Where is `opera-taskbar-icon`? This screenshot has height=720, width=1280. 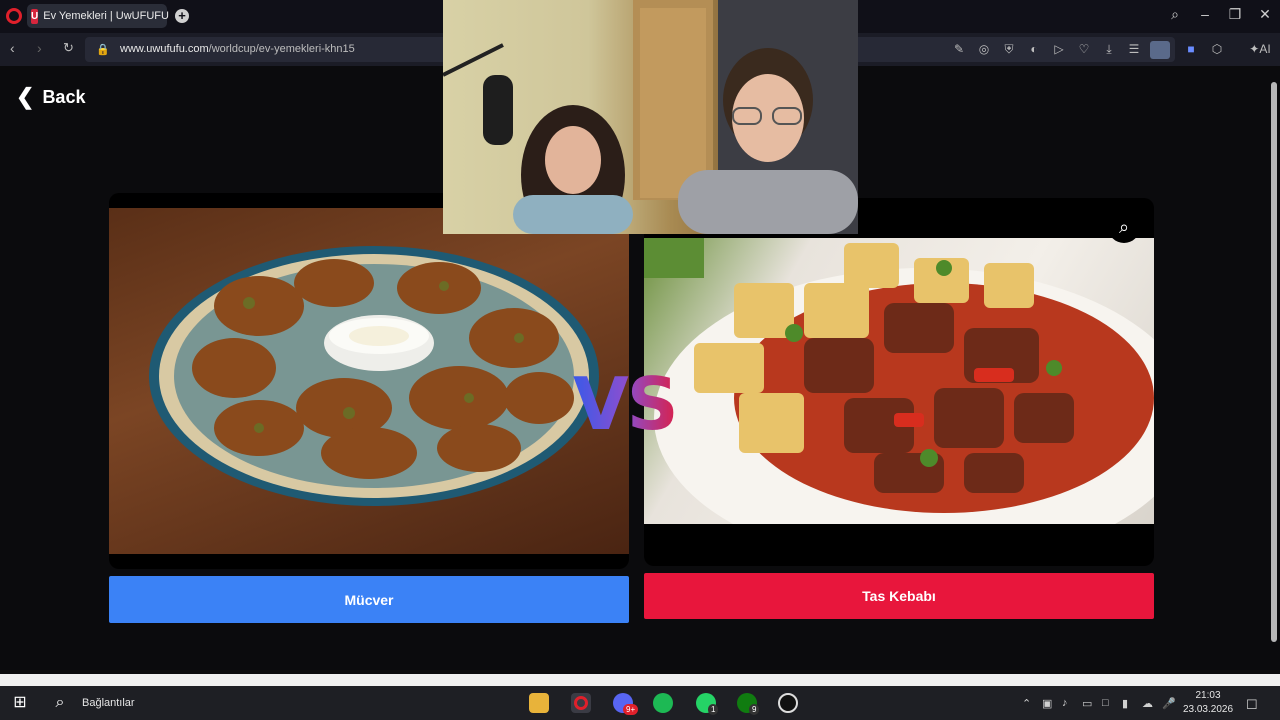
opera-taskbar-icon is located at coordinates (581, 703).